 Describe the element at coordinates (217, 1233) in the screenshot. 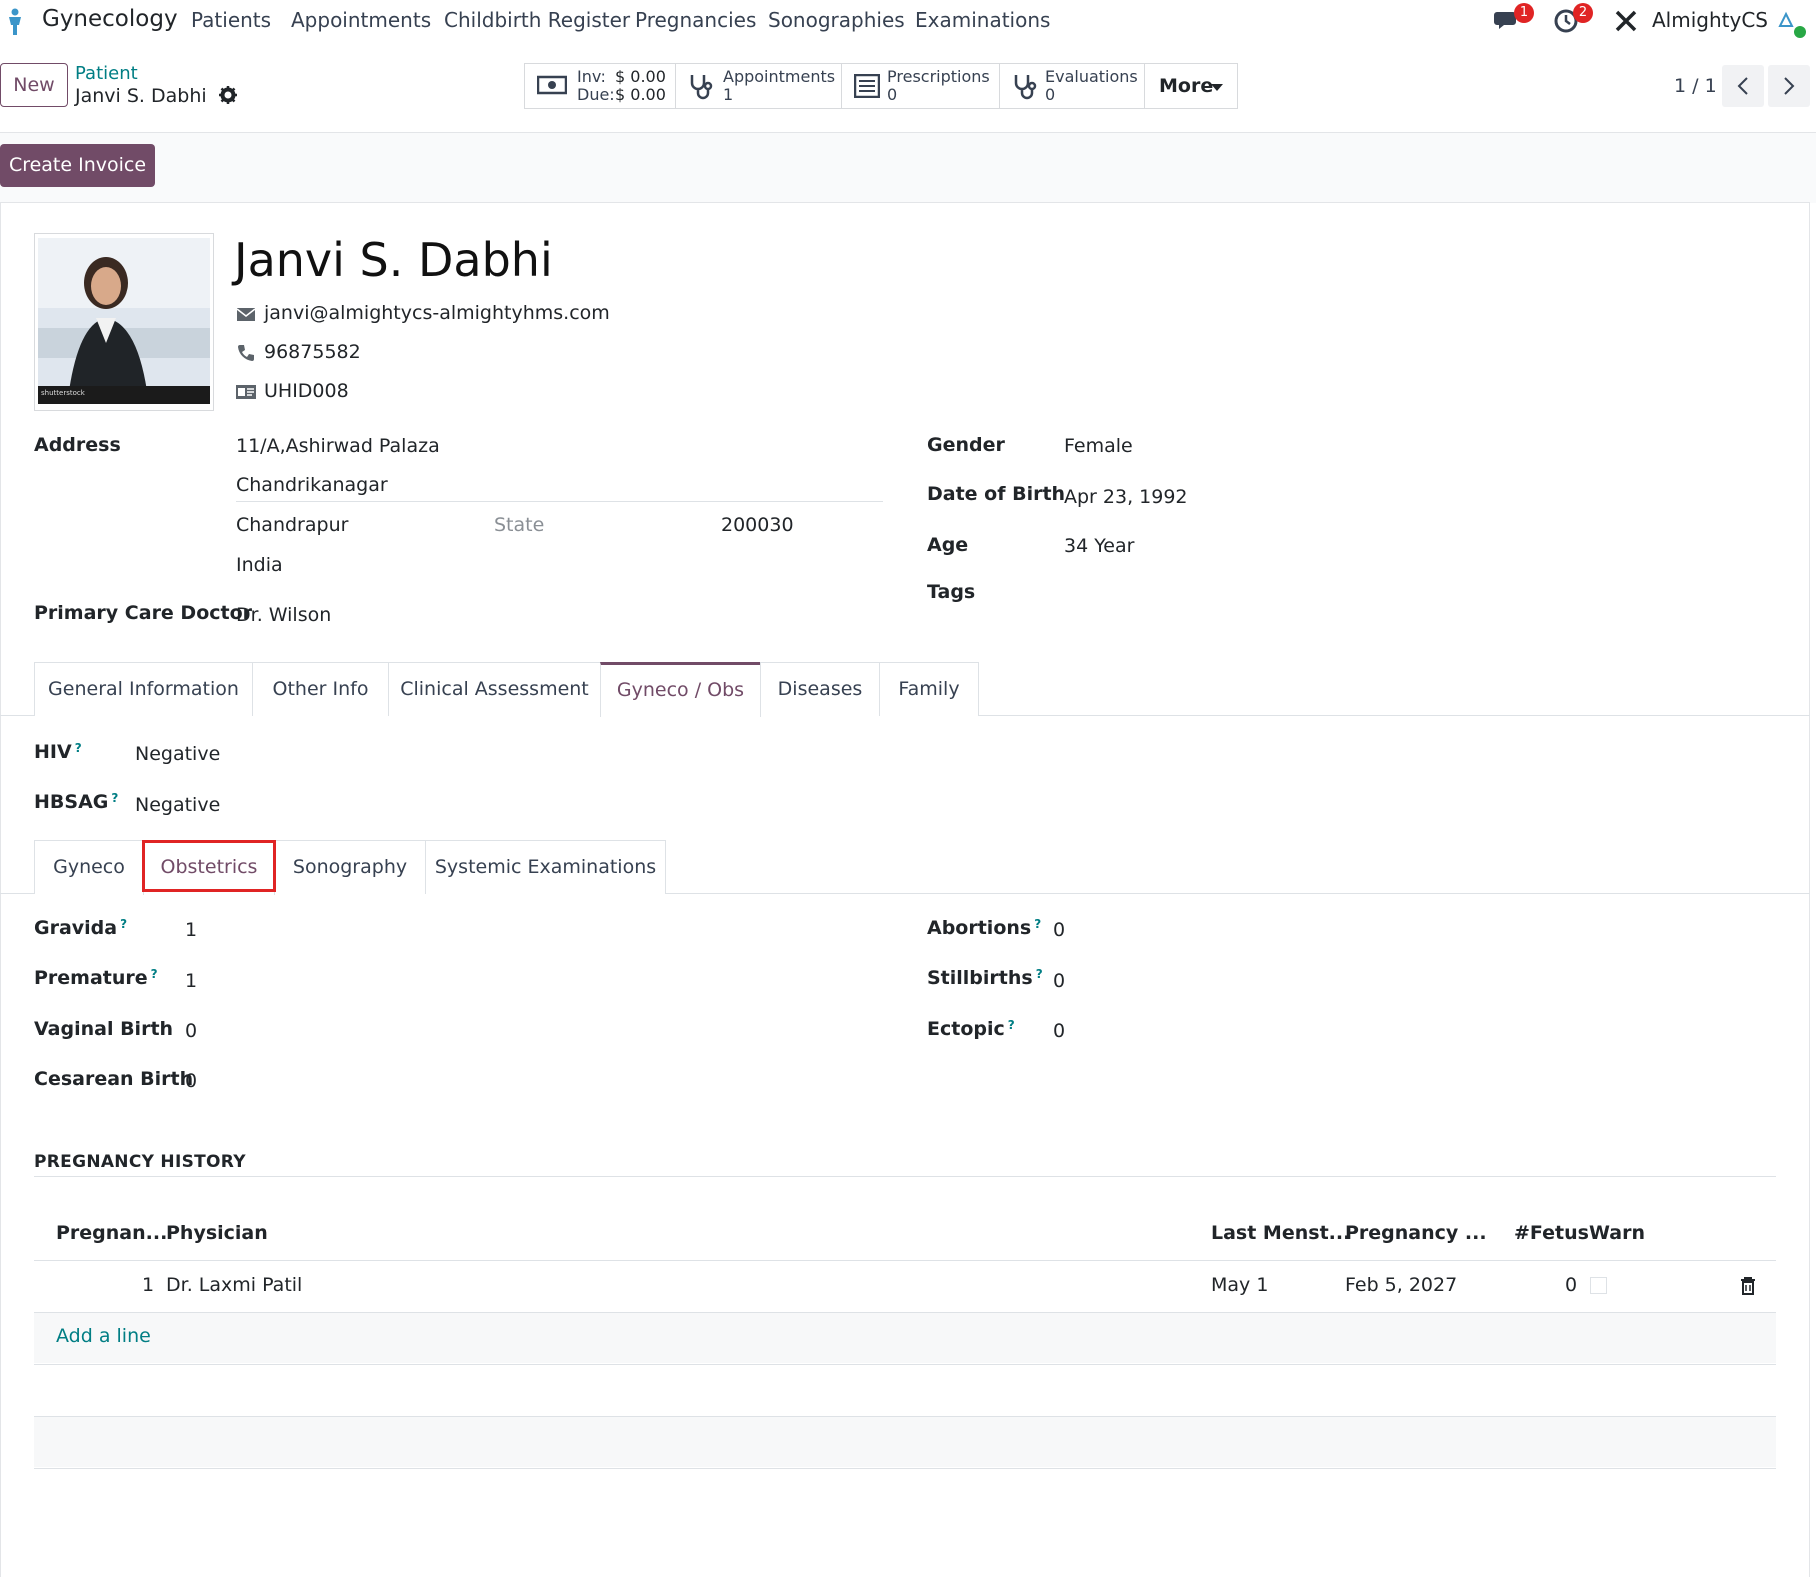

I see `column-physician: Physician` at that location.